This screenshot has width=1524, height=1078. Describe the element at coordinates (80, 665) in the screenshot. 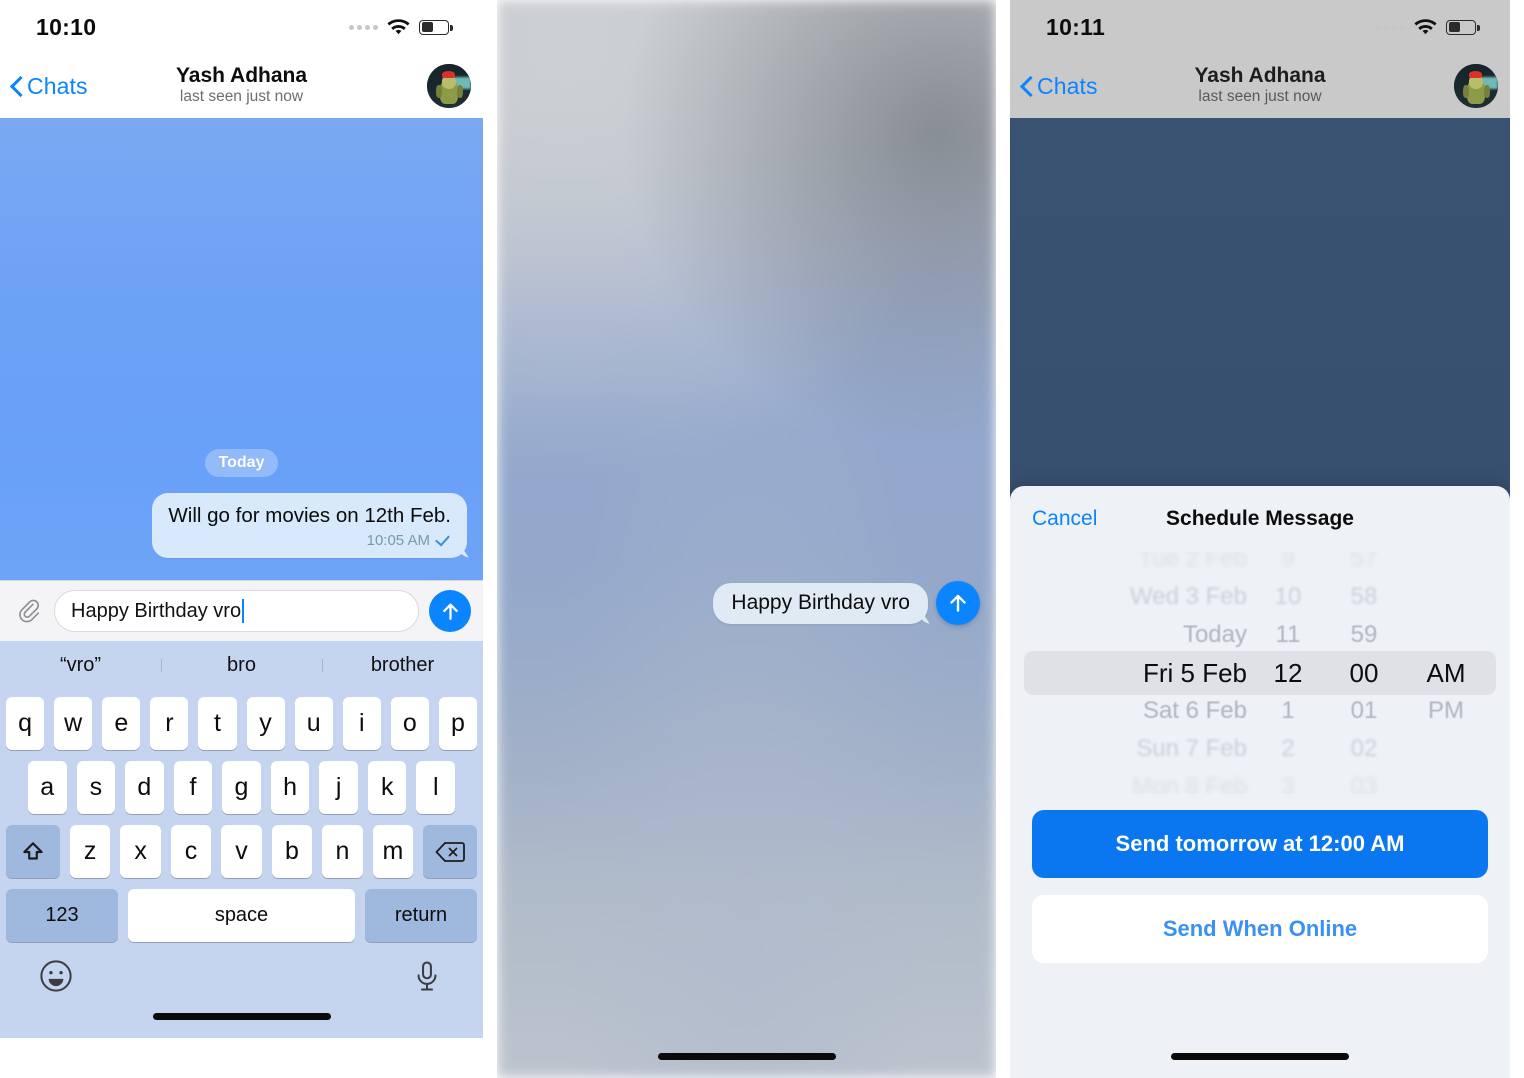

I see `suggestion-0: “vro”` at that location.